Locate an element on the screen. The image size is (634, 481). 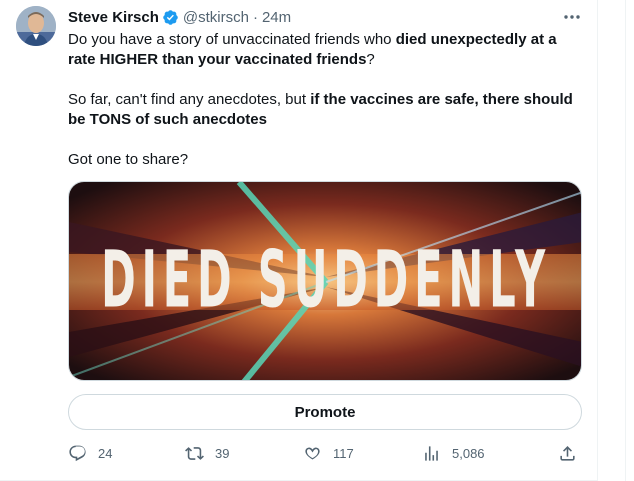
views-button: 5,086 is located at coordinates (453, 453).